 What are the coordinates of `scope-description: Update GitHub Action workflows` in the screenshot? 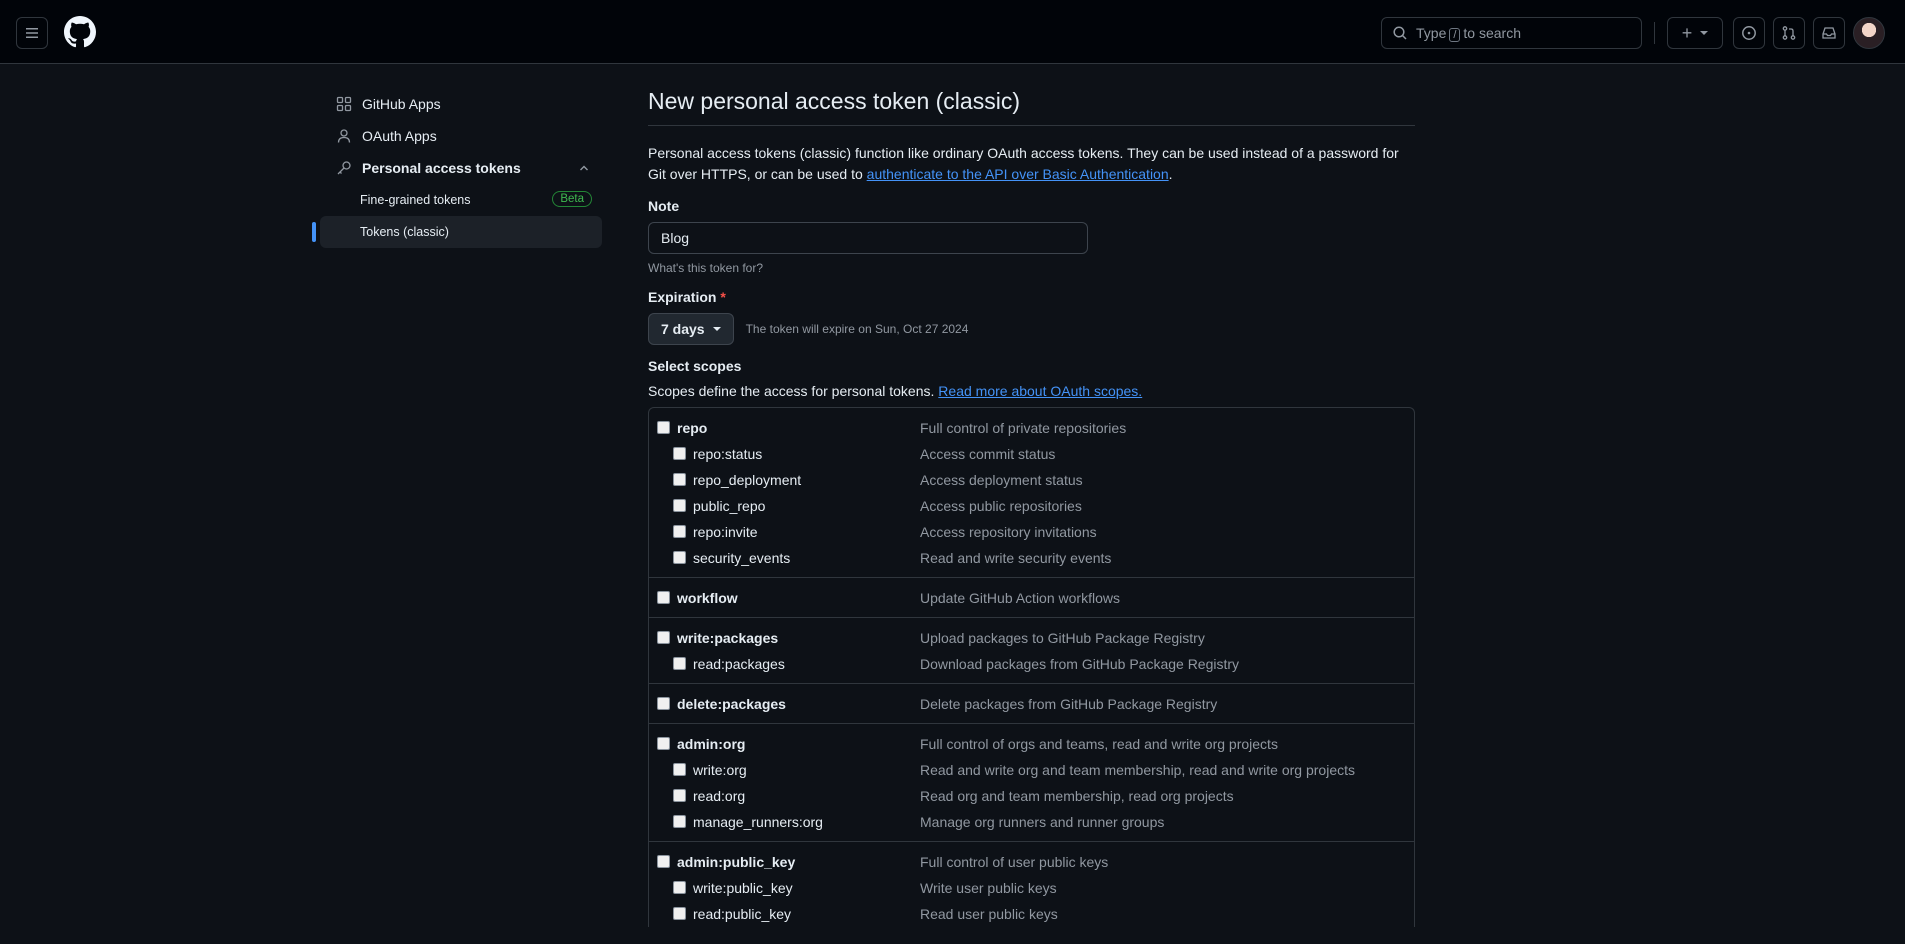 It's located at (1020, 598).